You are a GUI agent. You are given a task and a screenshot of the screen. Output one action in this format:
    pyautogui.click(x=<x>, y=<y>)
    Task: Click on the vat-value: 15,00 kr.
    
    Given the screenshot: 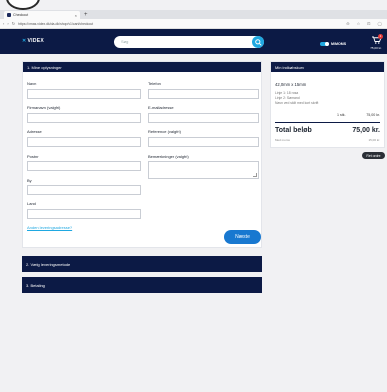 What is the action you would take?
    pyautogui.click(x=374, y=140)
    